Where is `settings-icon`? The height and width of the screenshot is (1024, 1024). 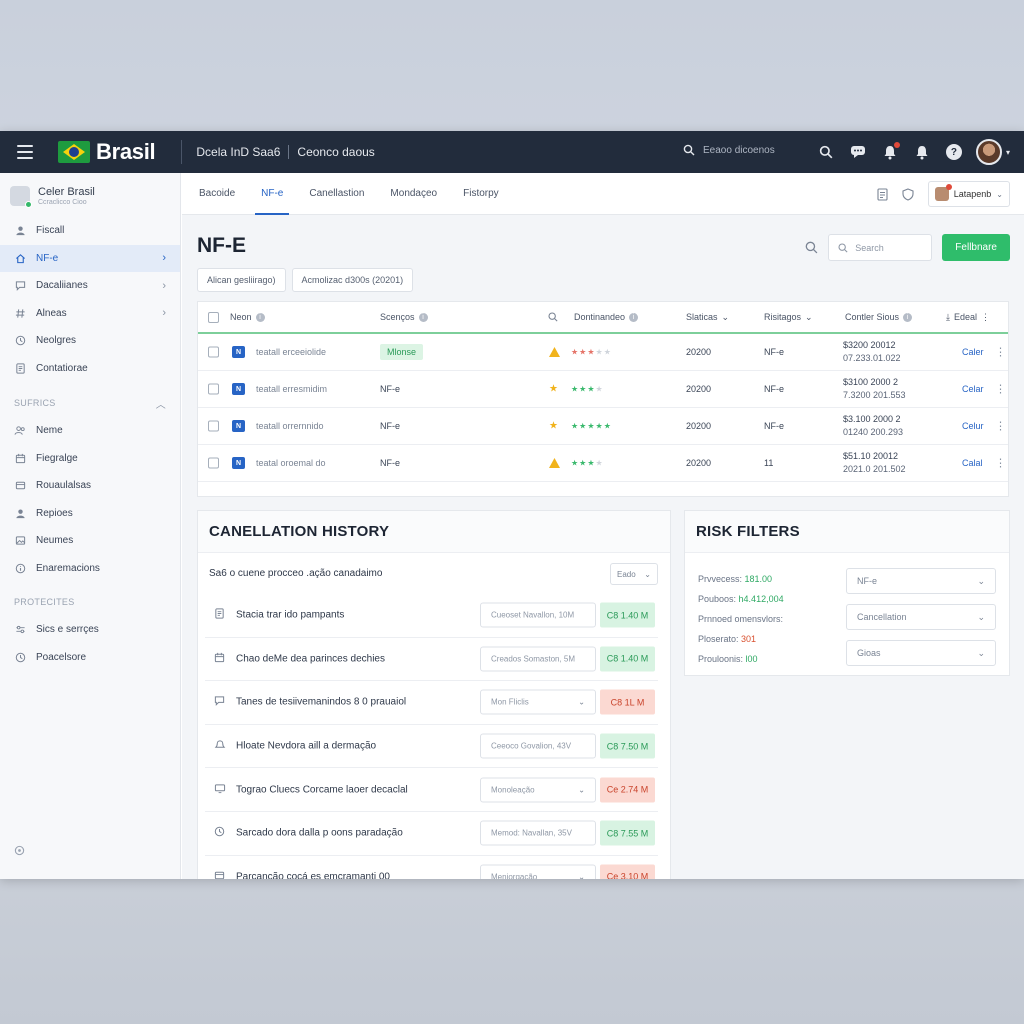
settings-icon is located at coordinates (19, 852).